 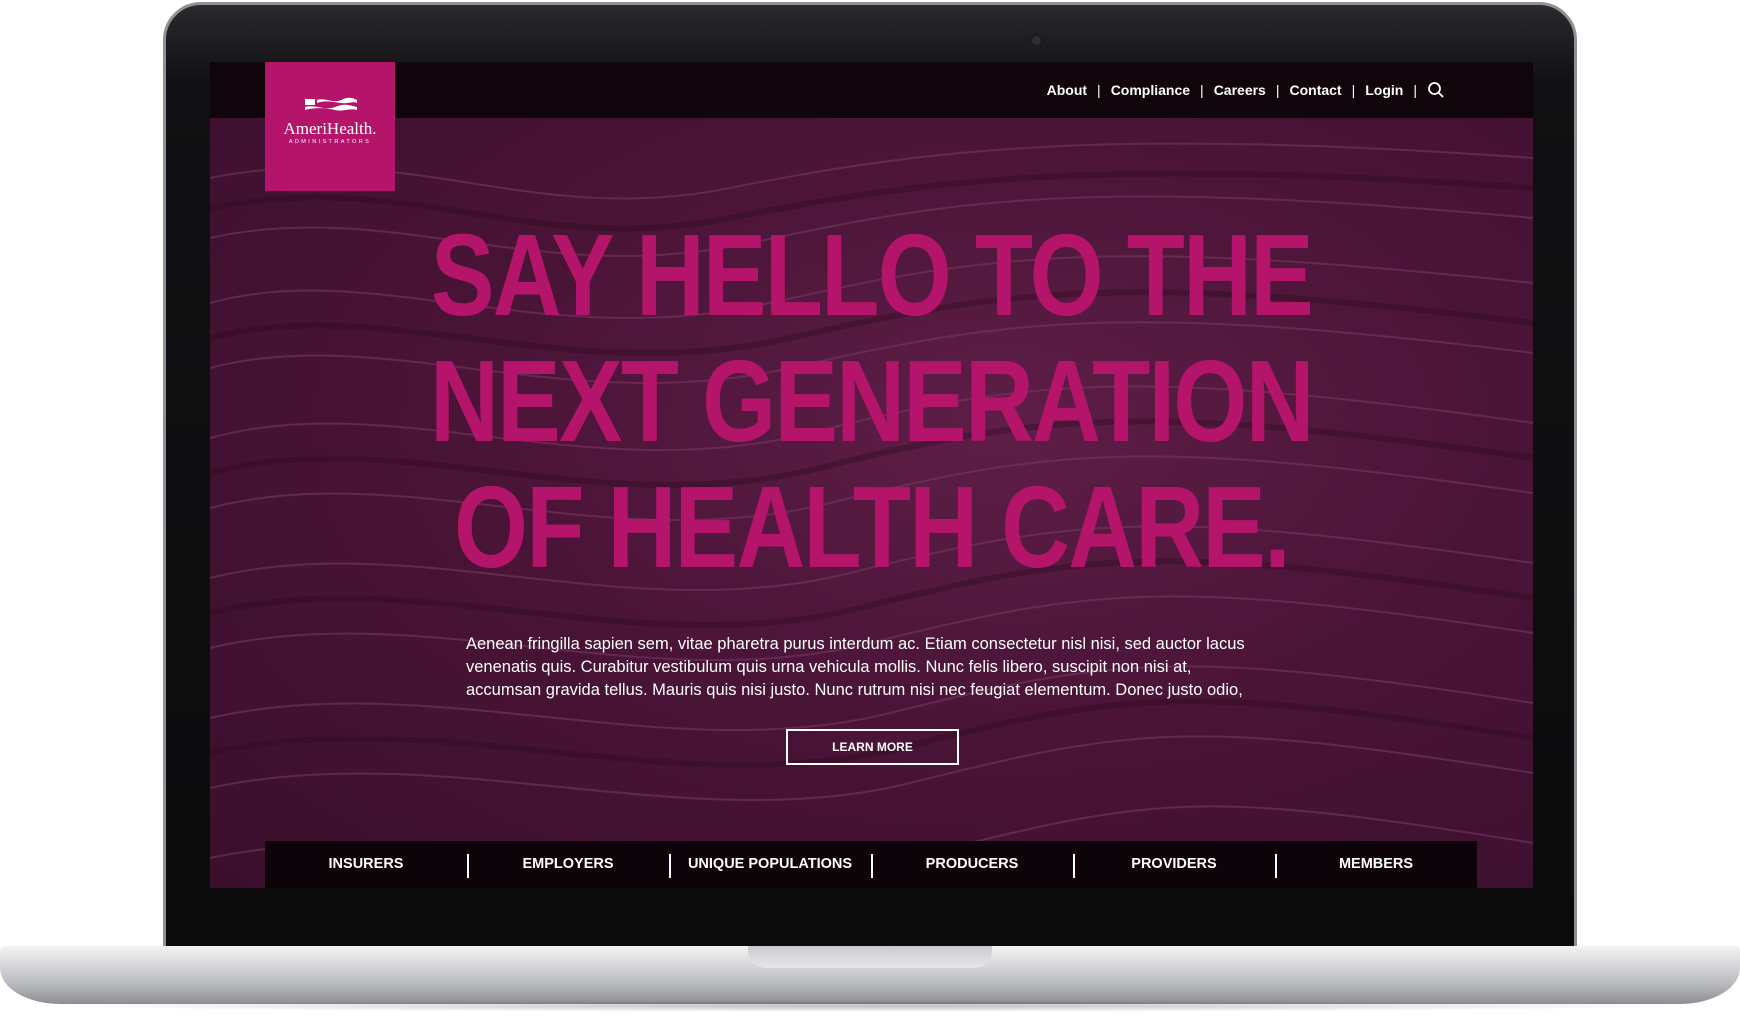 I want to click on audience-providers-link: PROVIDERS, so click(x=1174, y=864).